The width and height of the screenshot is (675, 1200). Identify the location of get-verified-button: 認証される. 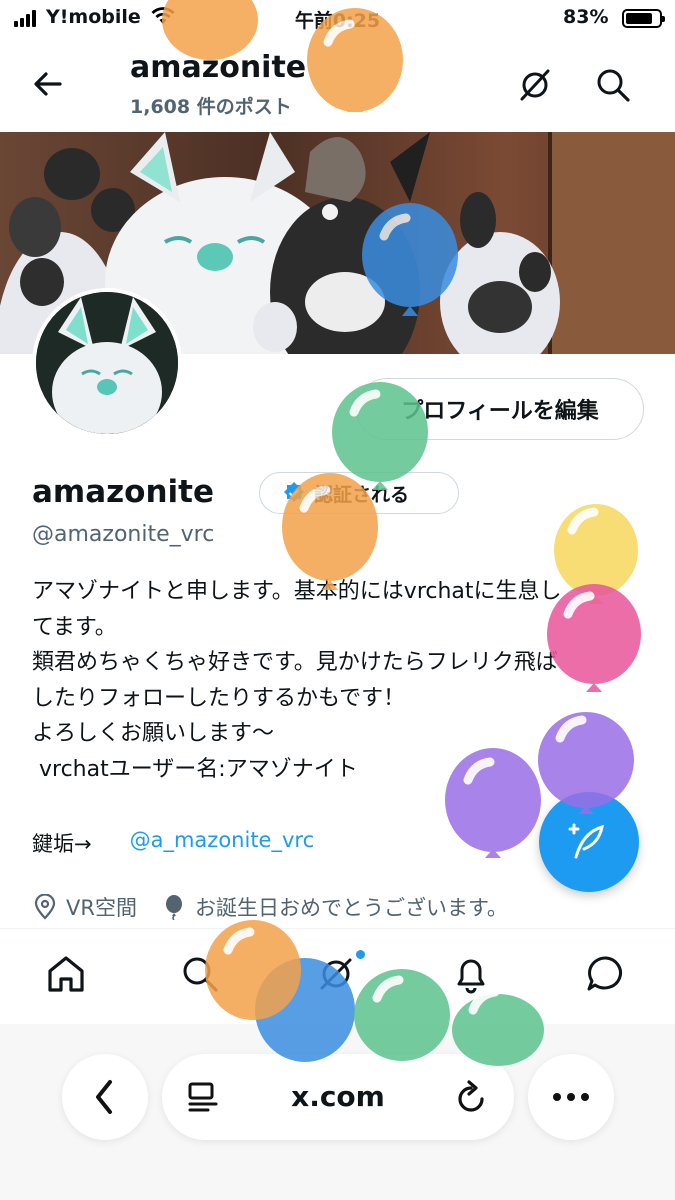
(359, 493).